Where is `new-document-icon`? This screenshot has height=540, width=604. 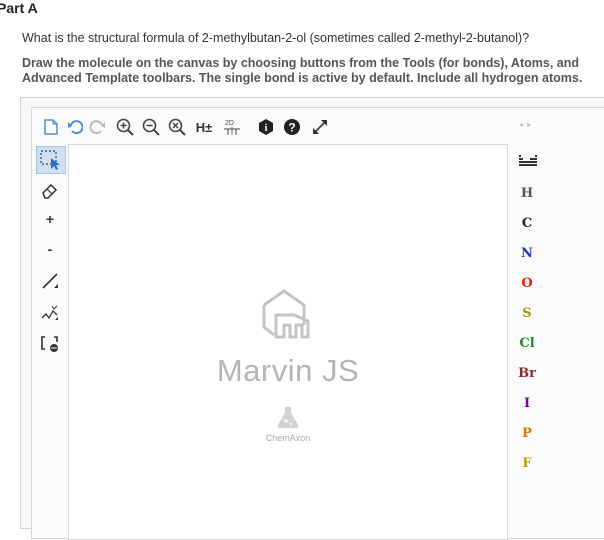
new-document-icon is located at coordinates (51, 127).